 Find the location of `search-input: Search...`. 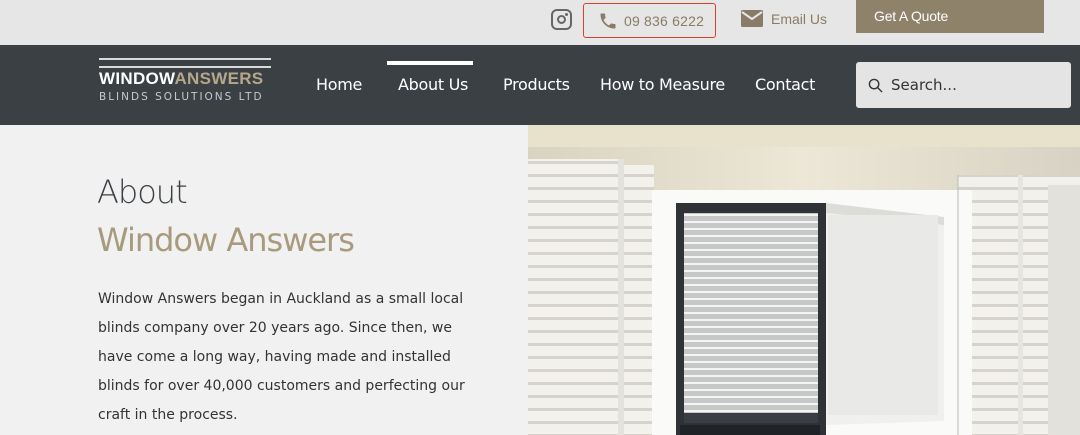

search-input: Search... is located at coordinates (963, 85).